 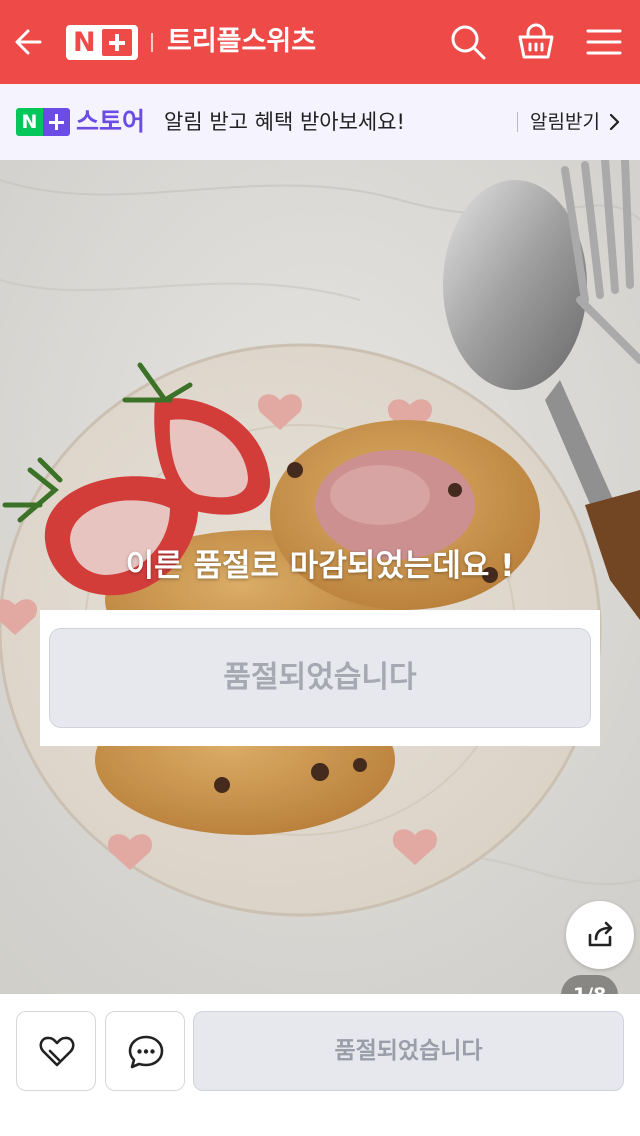 I want to click on chat-icon, so click(x=146, y=1052).